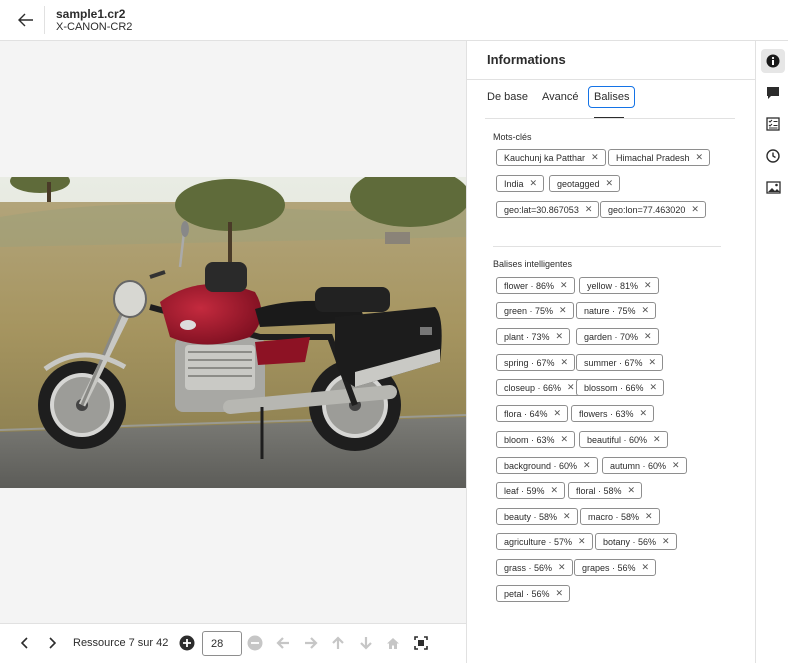  Describe the element at coordinates (393, 643) in the screenshot. I see `reset-view-button` at that location.